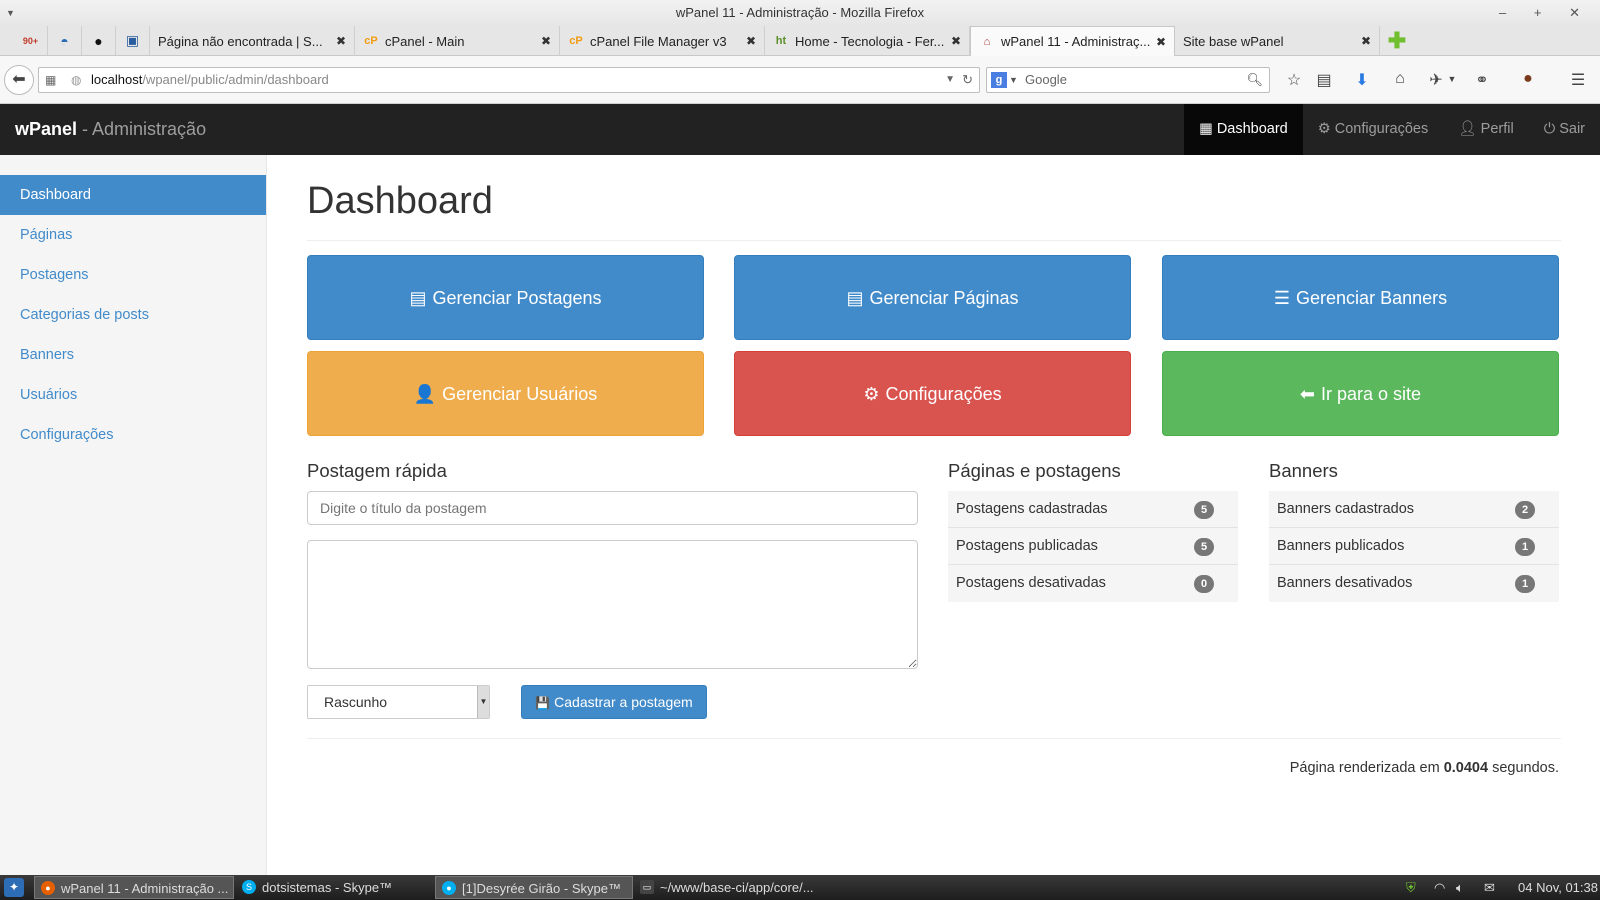 This screenshot has width=1600, height=900. Describe the element at coordinates (1128, 80) in the screenshot. I see `search-bar: g ▼ Google 🔍︎` at that location.